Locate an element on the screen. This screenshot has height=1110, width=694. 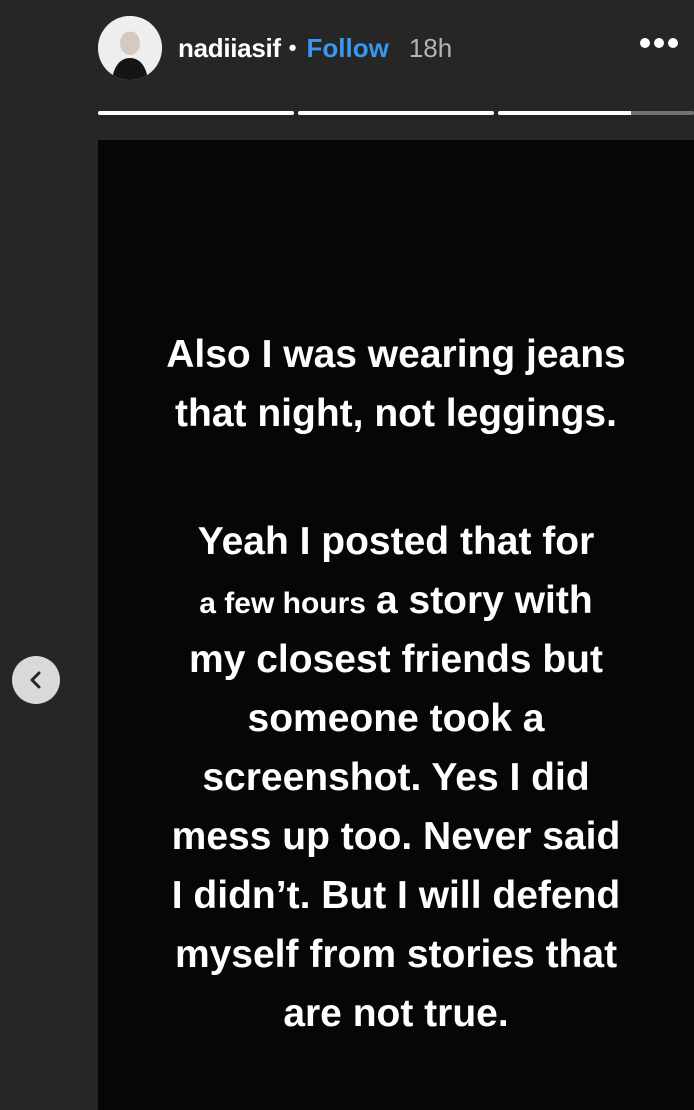
avatar is located at coordinates (130, 48).